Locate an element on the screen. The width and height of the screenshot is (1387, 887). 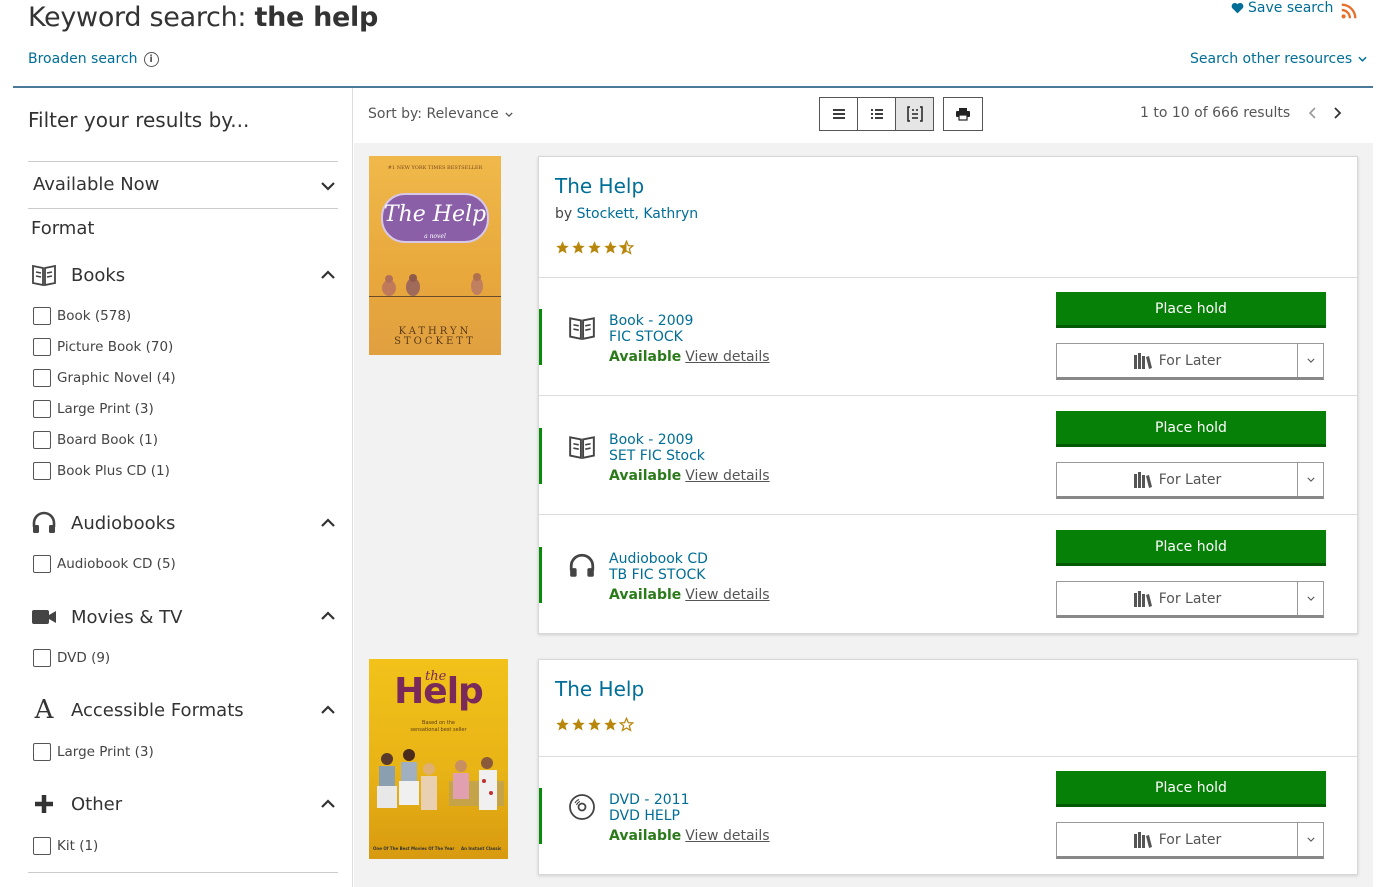
broaden-search-link: Broaden search i is located at coordinates (93, 59).